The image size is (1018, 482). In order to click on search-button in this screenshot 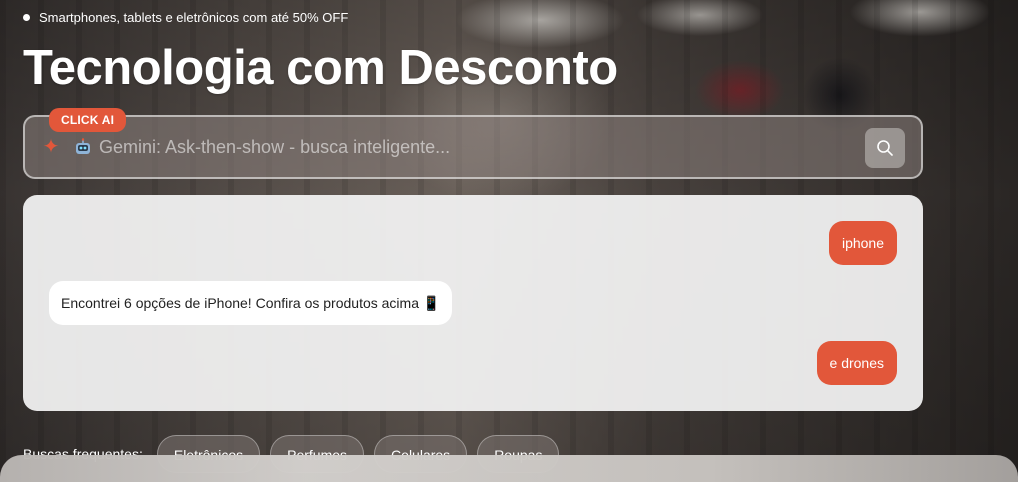, I will do `click(885, 148)`.